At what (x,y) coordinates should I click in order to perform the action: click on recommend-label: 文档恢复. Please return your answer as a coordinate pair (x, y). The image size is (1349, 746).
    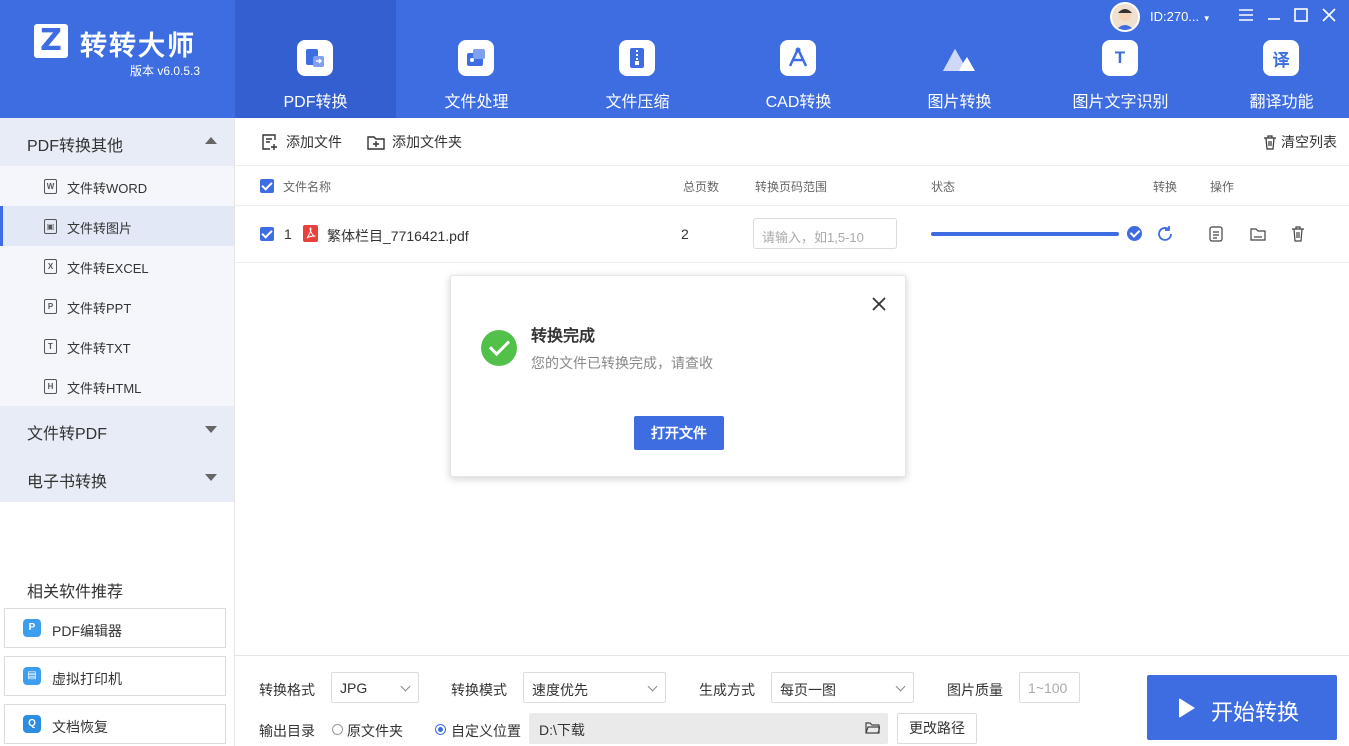
    Looking at the image, I should click on (80, 727).